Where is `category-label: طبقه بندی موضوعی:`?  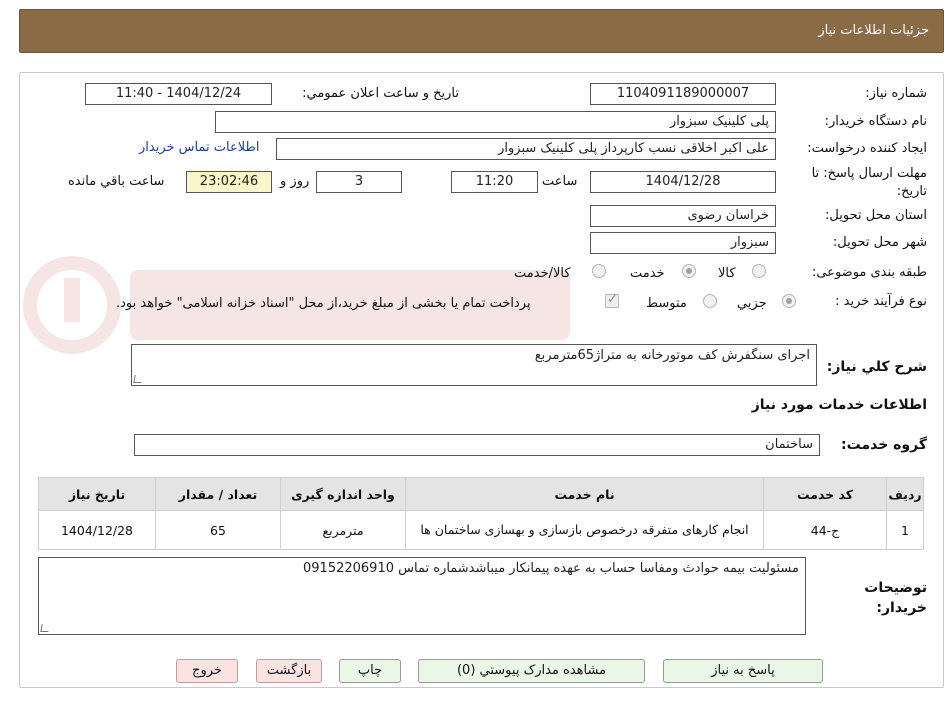
category-label: طبقه بندی موضوعی: is located at coordinates (869, 272).